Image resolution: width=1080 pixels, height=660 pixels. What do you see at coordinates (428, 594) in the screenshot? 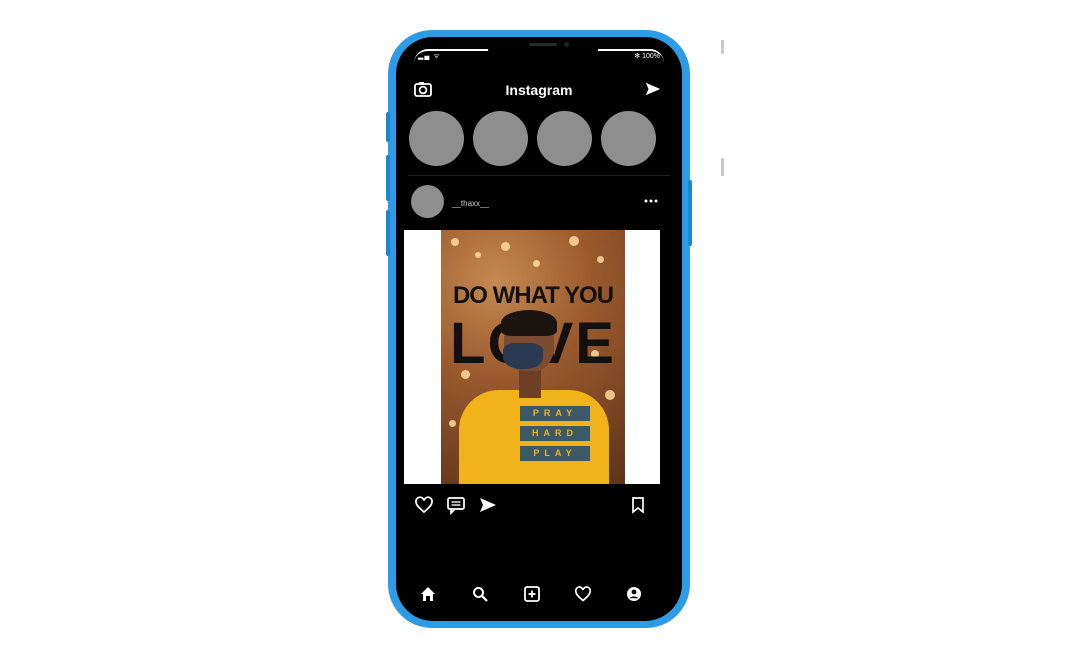
I see `home-icon` at bounding box center [428, 594].